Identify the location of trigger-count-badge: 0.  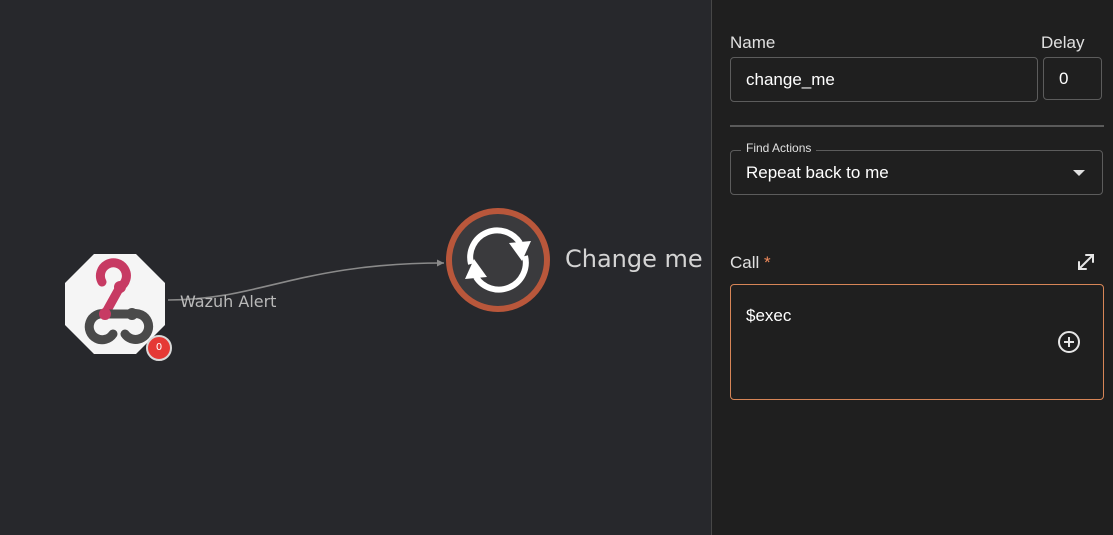
(159, 348).